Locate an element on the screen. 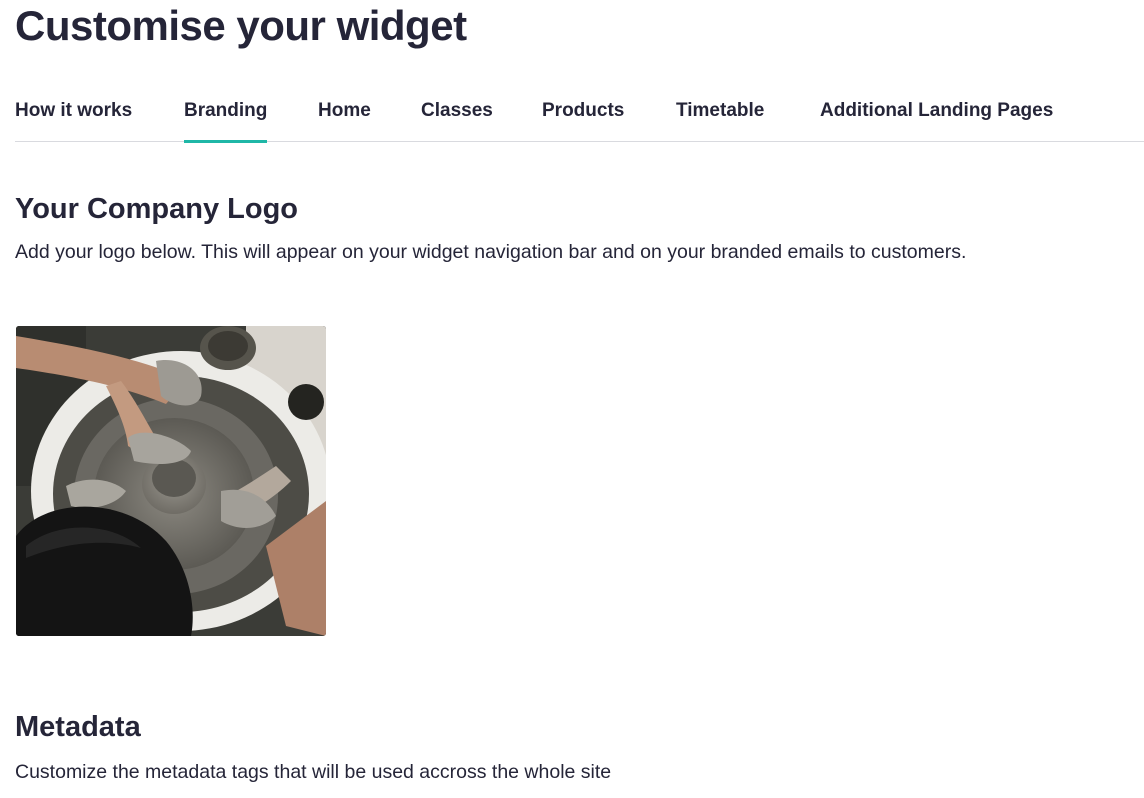 The width and height of the screenshot is (1144, 798). pottery-wheel-photo-icon is located at coordinates (171, 481).